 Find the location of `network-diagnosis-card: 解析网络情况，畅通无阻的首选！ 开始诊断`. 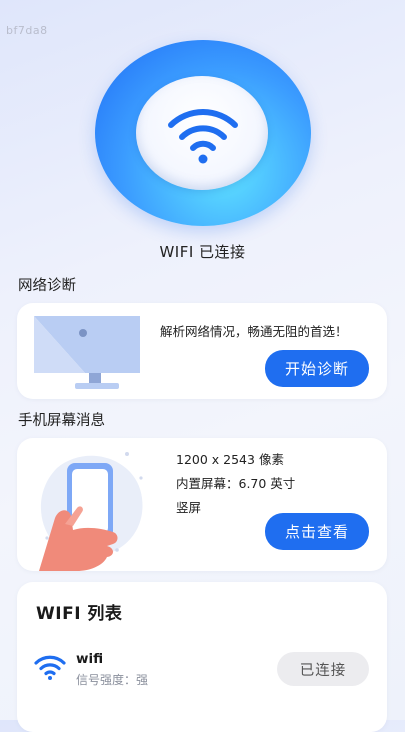

network-diagnosis-card: 解析网络情况，畅通无阻的首选！ 开始诊断 is located at coordinates (202, 351).